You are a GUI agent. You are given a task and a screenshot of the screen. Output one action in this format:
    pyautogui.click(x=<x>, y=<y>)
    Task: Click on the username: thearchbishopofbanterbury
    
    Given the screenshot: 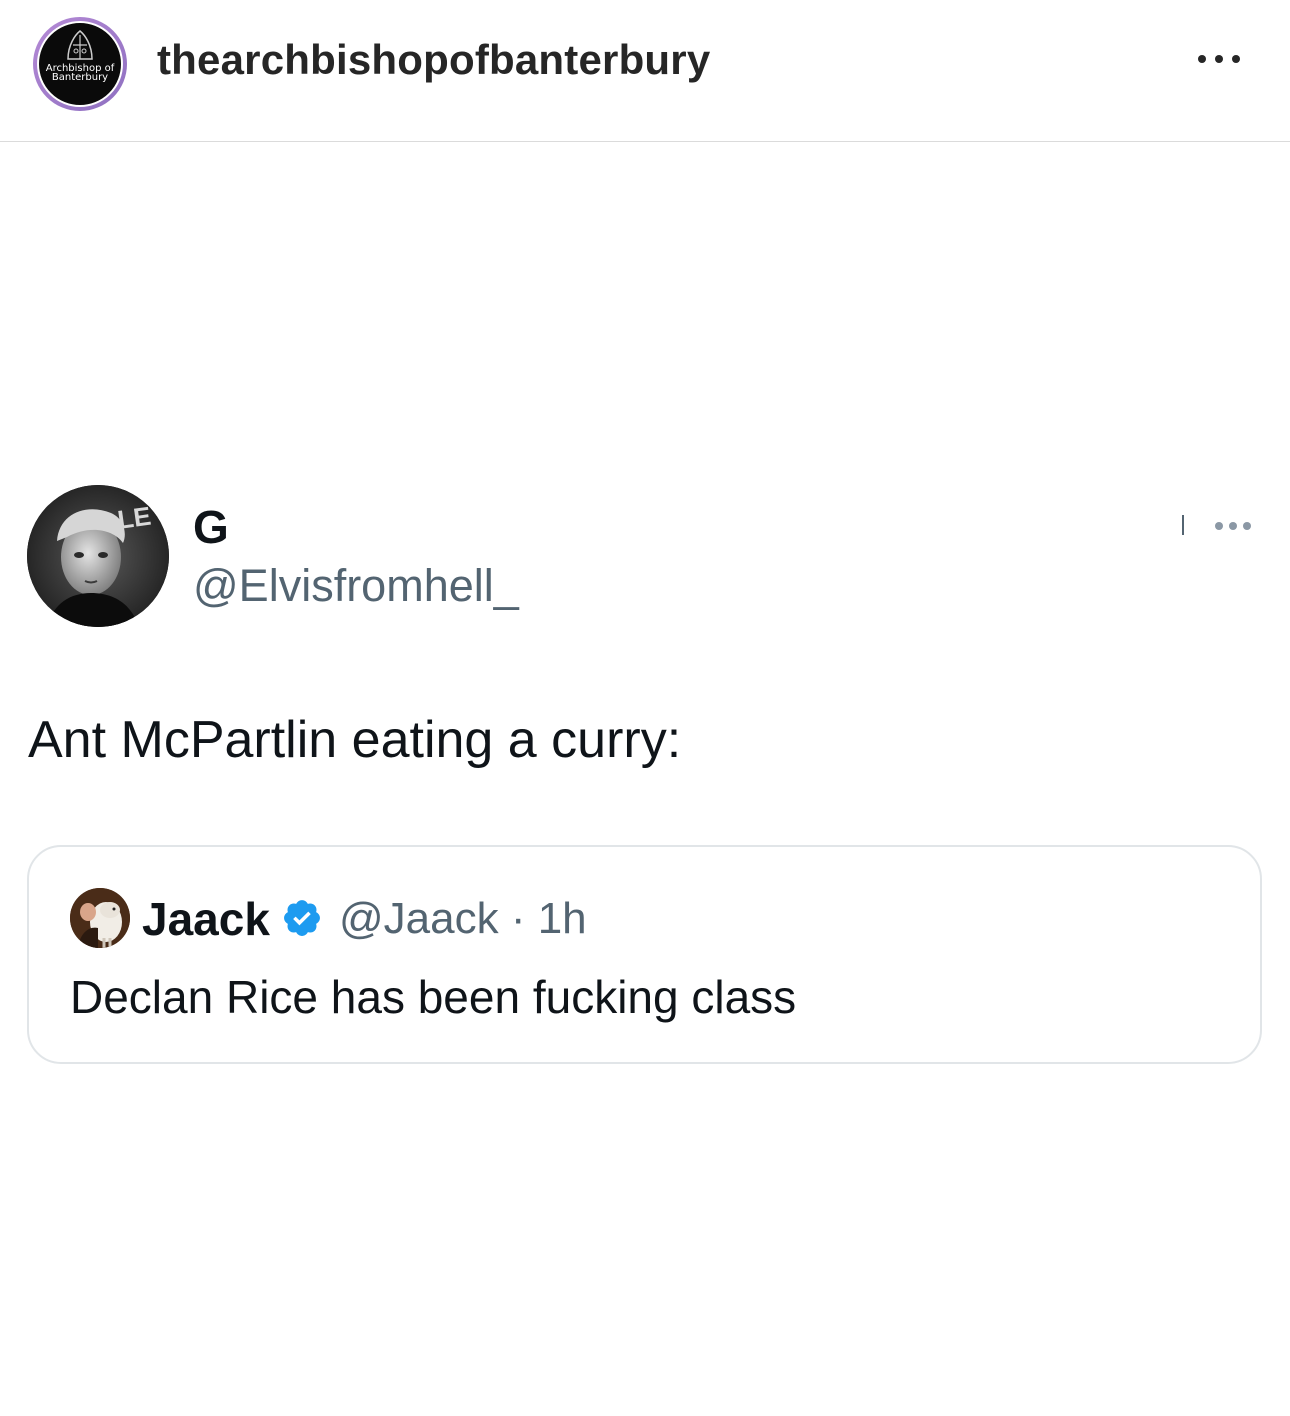 What is the action you would take?
    pyautogui.click(x=433, y=60)
    